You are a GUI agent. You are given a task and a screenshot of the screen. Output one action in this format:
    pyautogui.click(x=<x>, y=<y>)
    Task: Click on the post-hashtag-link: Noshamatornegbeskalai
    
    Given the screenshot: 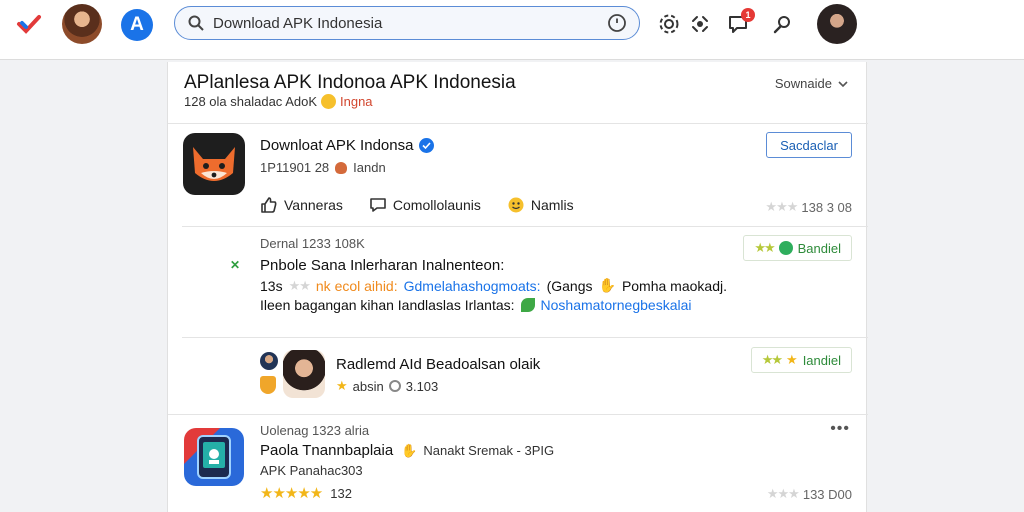 What is the action you would take?
    pyautogui.click(x=616, y=305)
    